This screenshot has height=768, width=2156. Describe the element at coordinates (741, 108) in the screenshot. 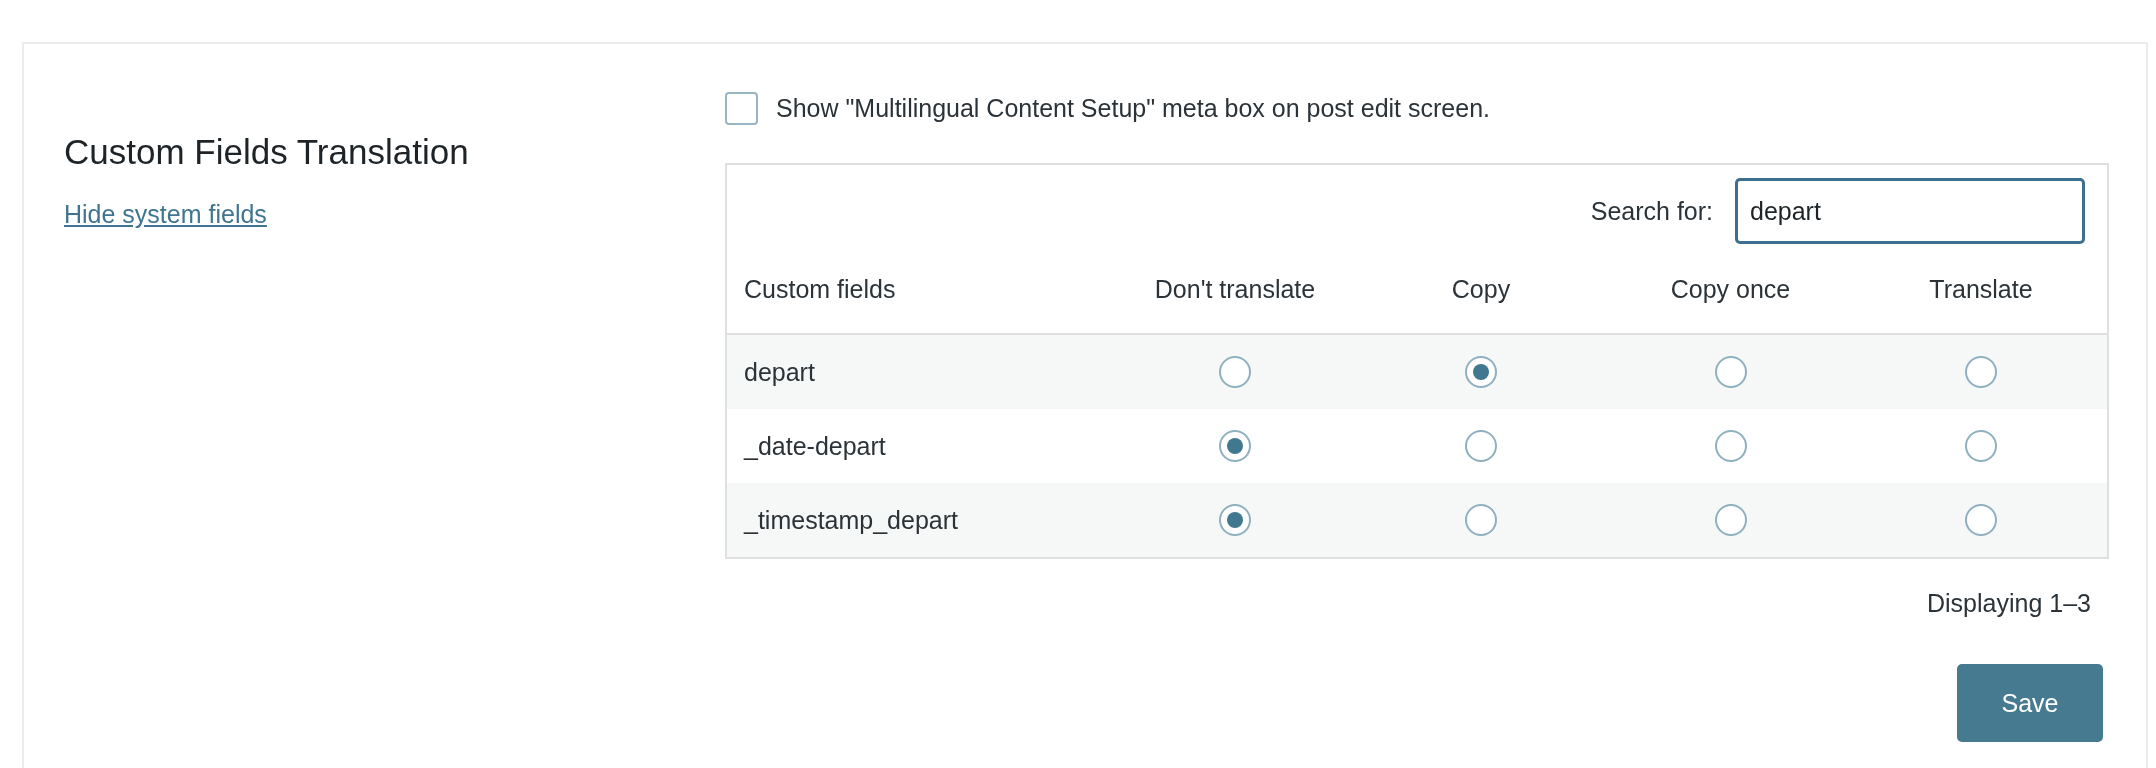

I see `checkbox` at that location.